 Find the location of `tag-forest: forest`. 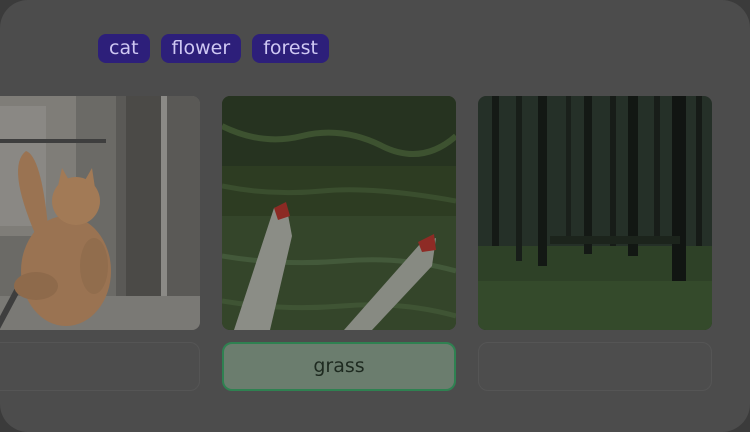

tag-forest: forest is located at coordinates (290, 48).